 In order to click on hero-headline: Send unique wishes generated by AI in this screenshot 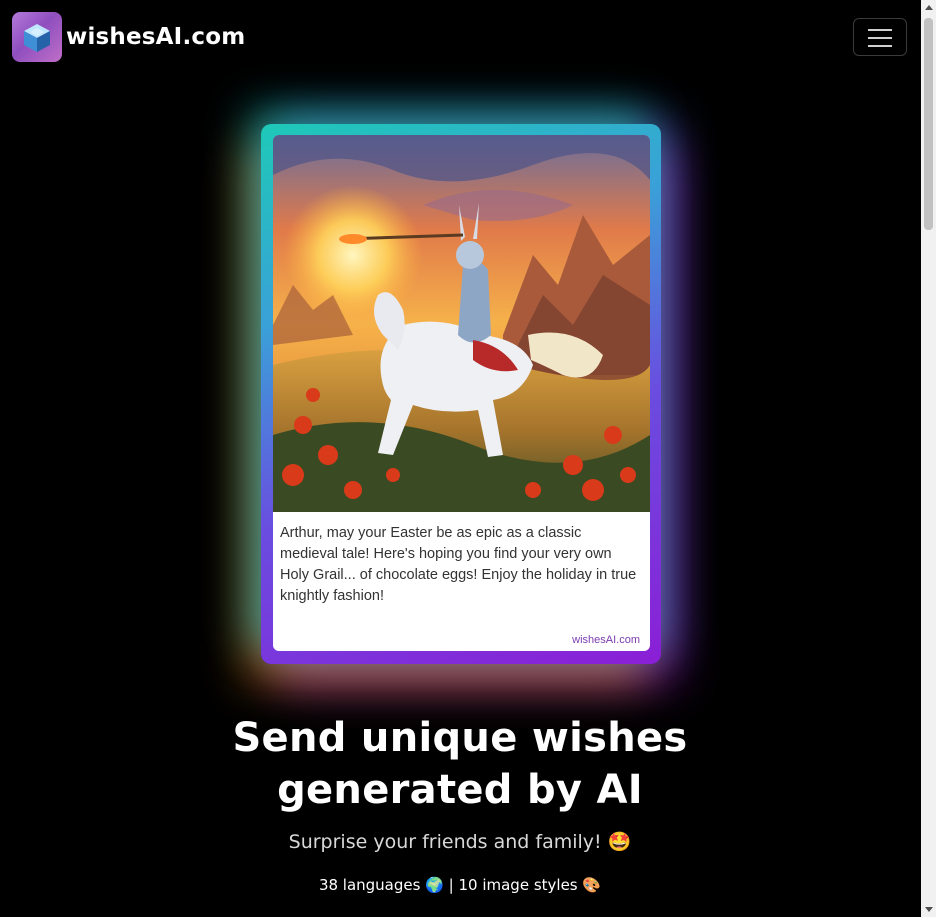, I will do `click(460, 764)`.